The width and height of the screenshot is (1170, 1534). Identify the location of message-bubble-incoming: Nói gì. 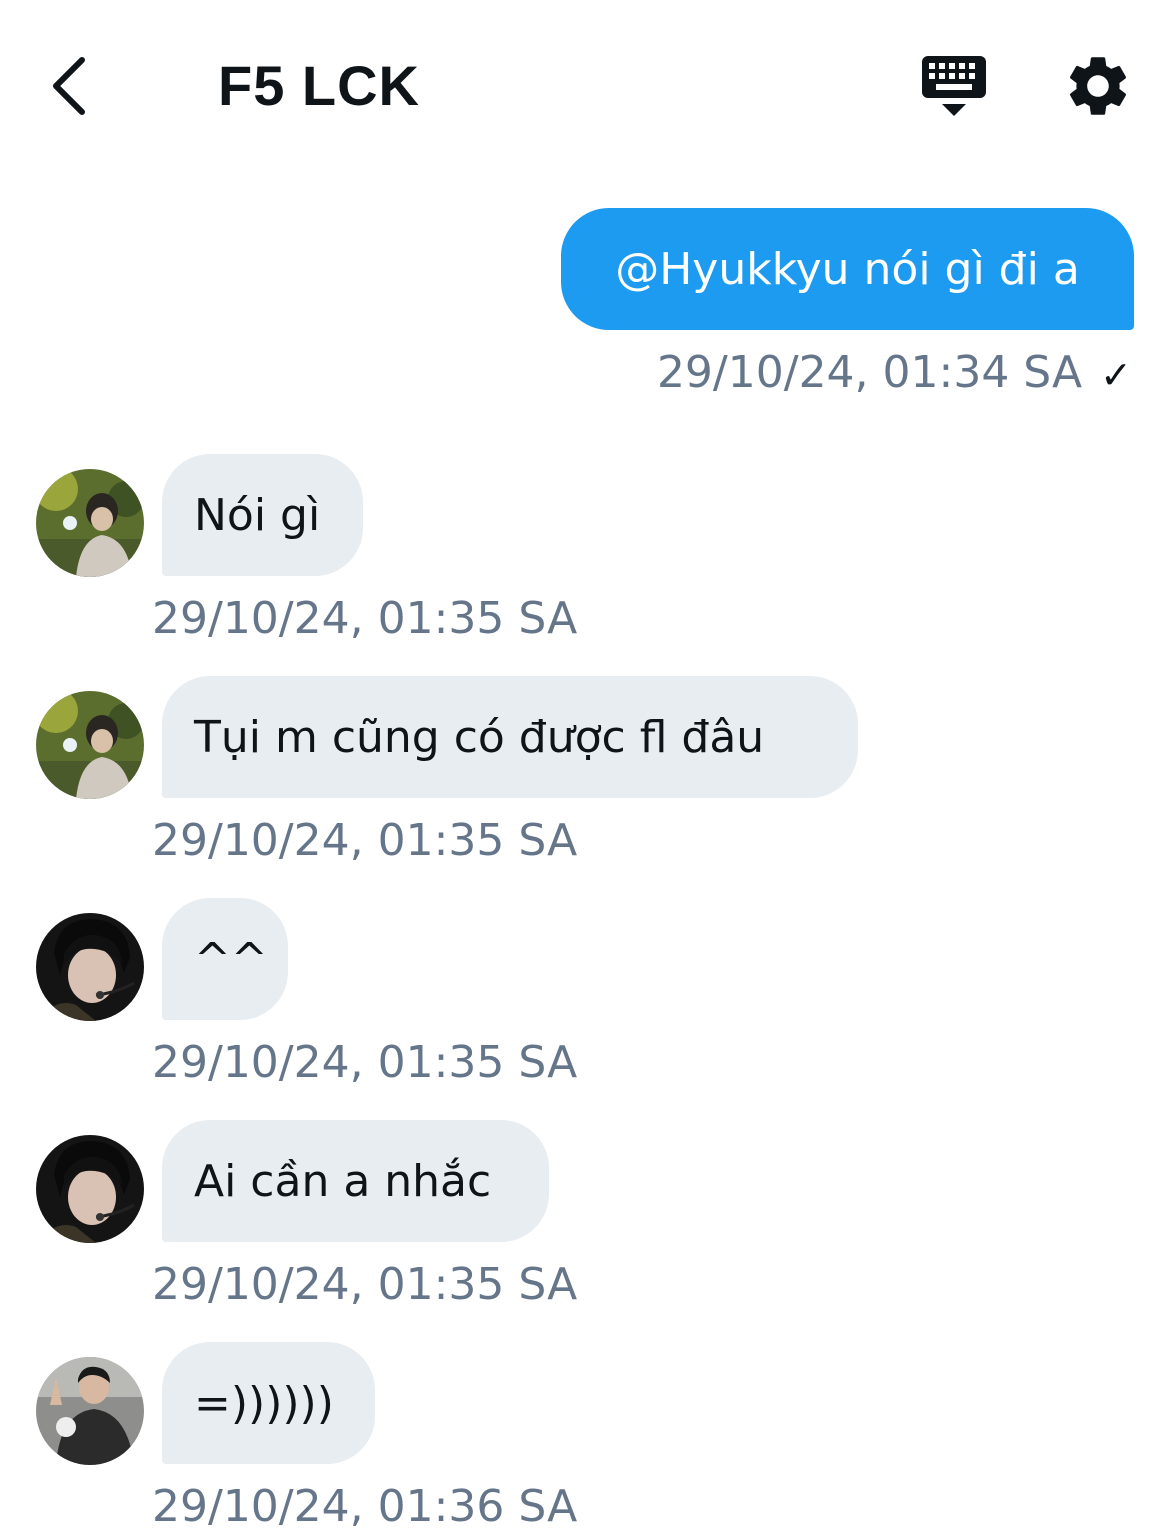
(262, 515).